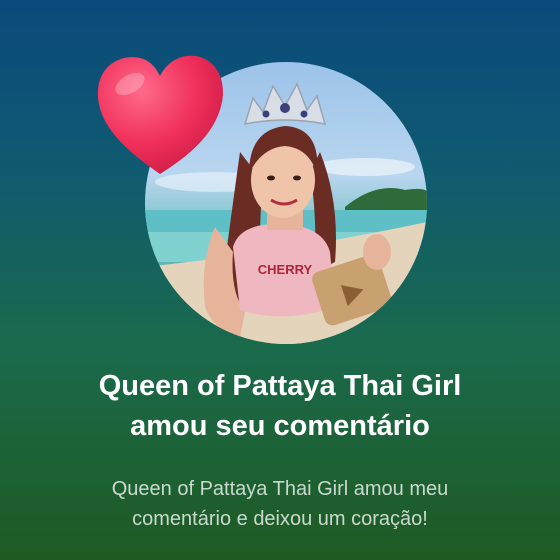 Image resolution: width=560 pixels, height=560 pixels. Describe the element at coordinates (280, 426) in the screenshot. I see `title-line-2: amou seu comentário` at that location.